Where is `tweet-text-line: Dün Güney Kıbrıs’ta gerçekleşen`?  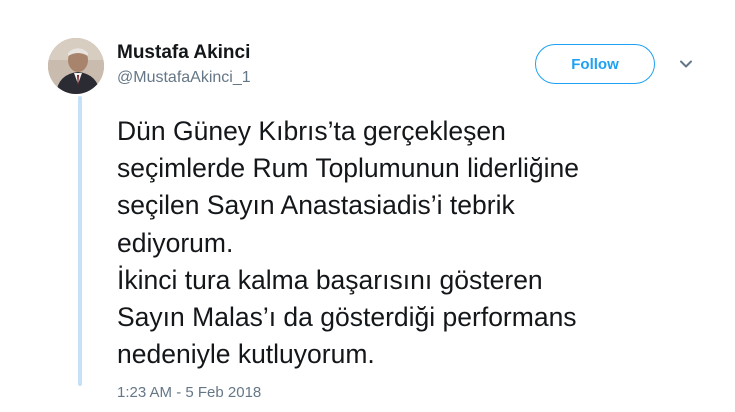 tweet-text-line: Dün Güney Kıbrıs’ta gerçekleşen is located at coordinates (311, 131).